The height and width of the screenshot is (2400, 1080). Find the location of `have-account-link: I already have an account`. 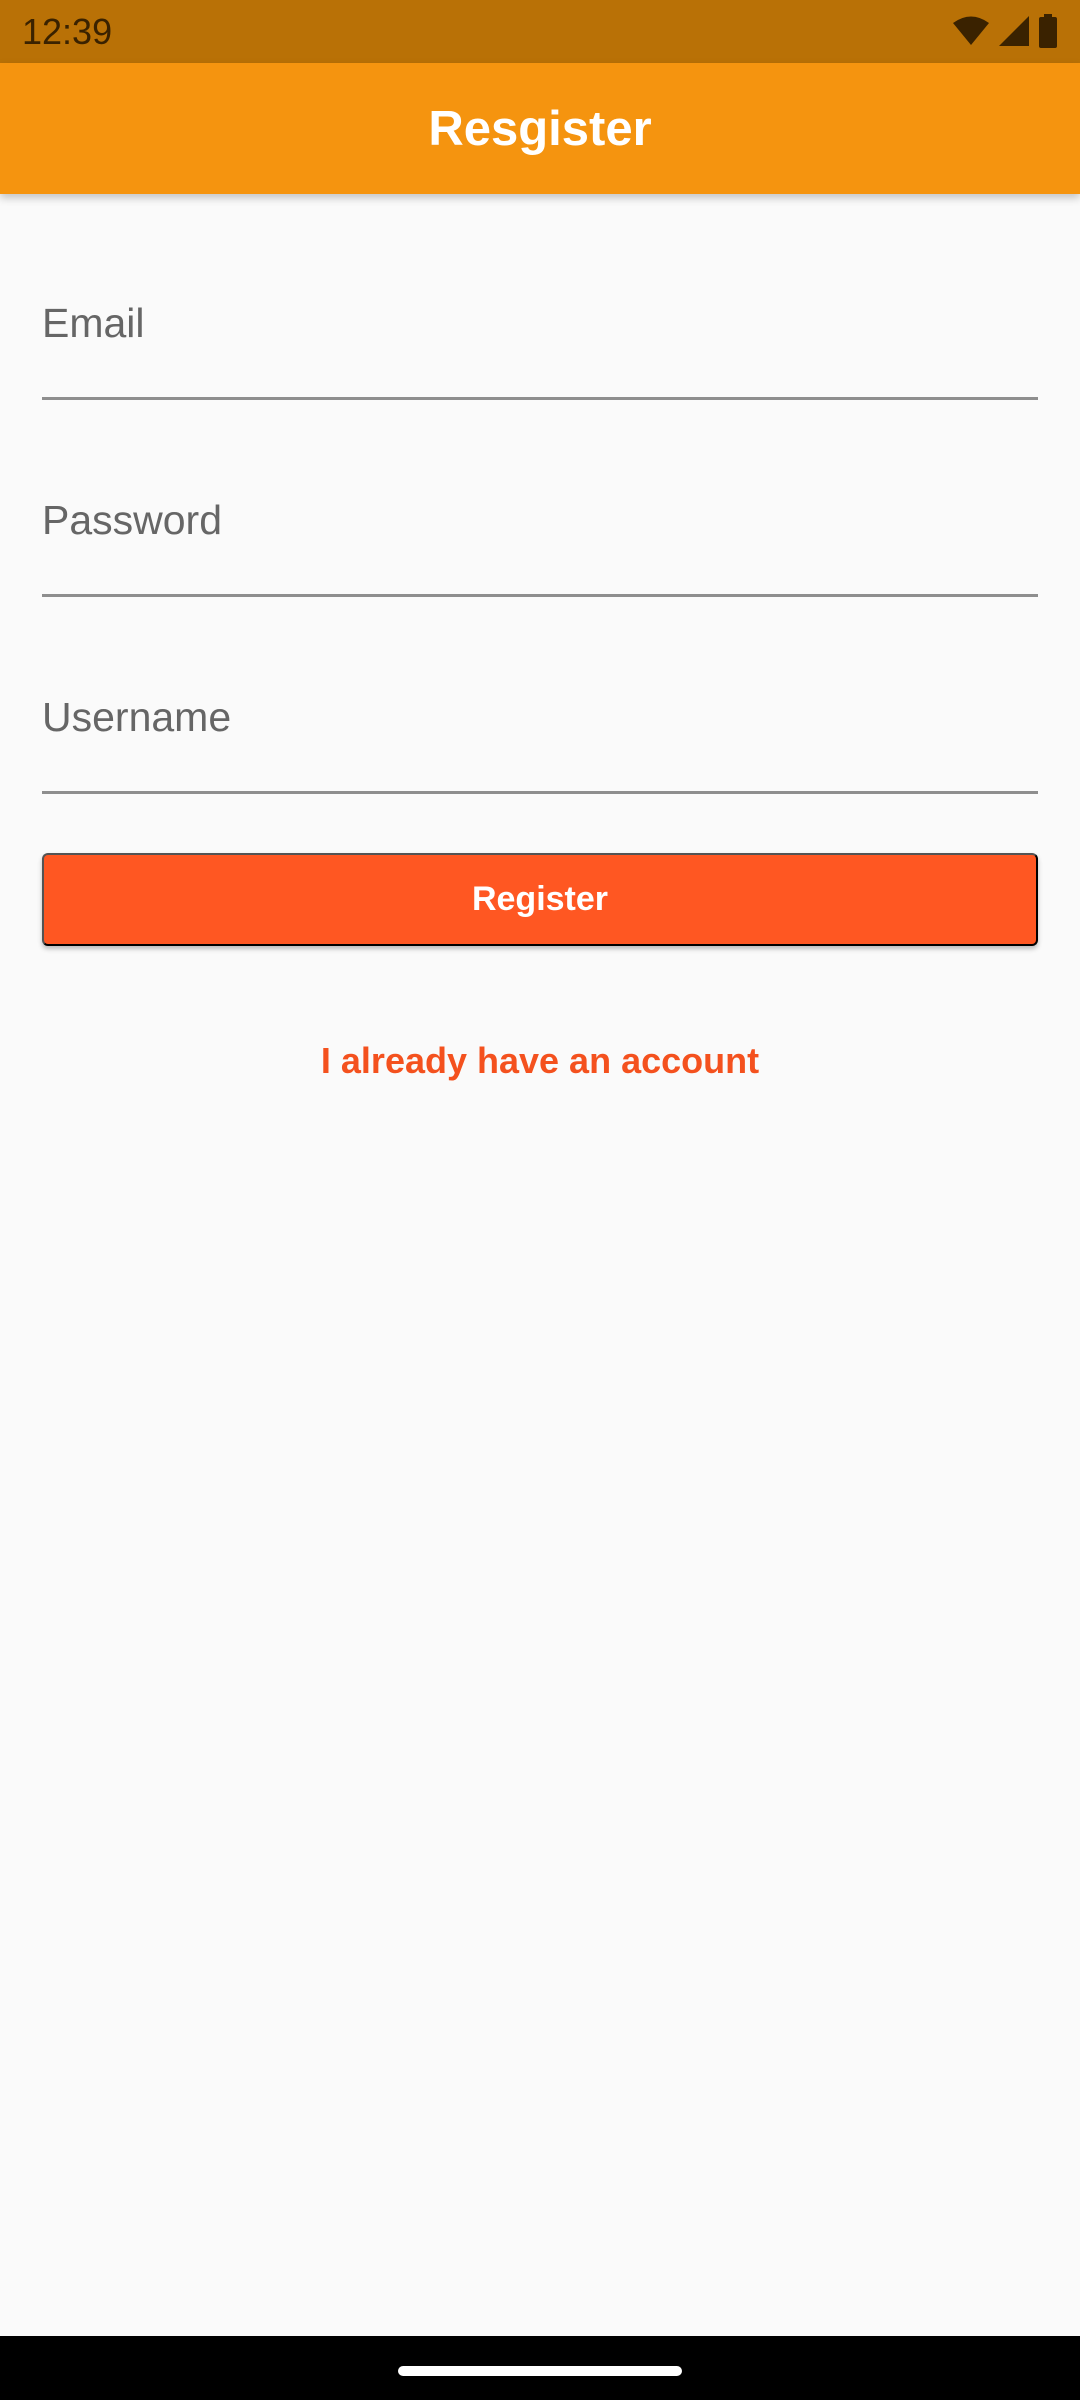

have-account-link: I already have an account is located at coordinates (540, 1061).